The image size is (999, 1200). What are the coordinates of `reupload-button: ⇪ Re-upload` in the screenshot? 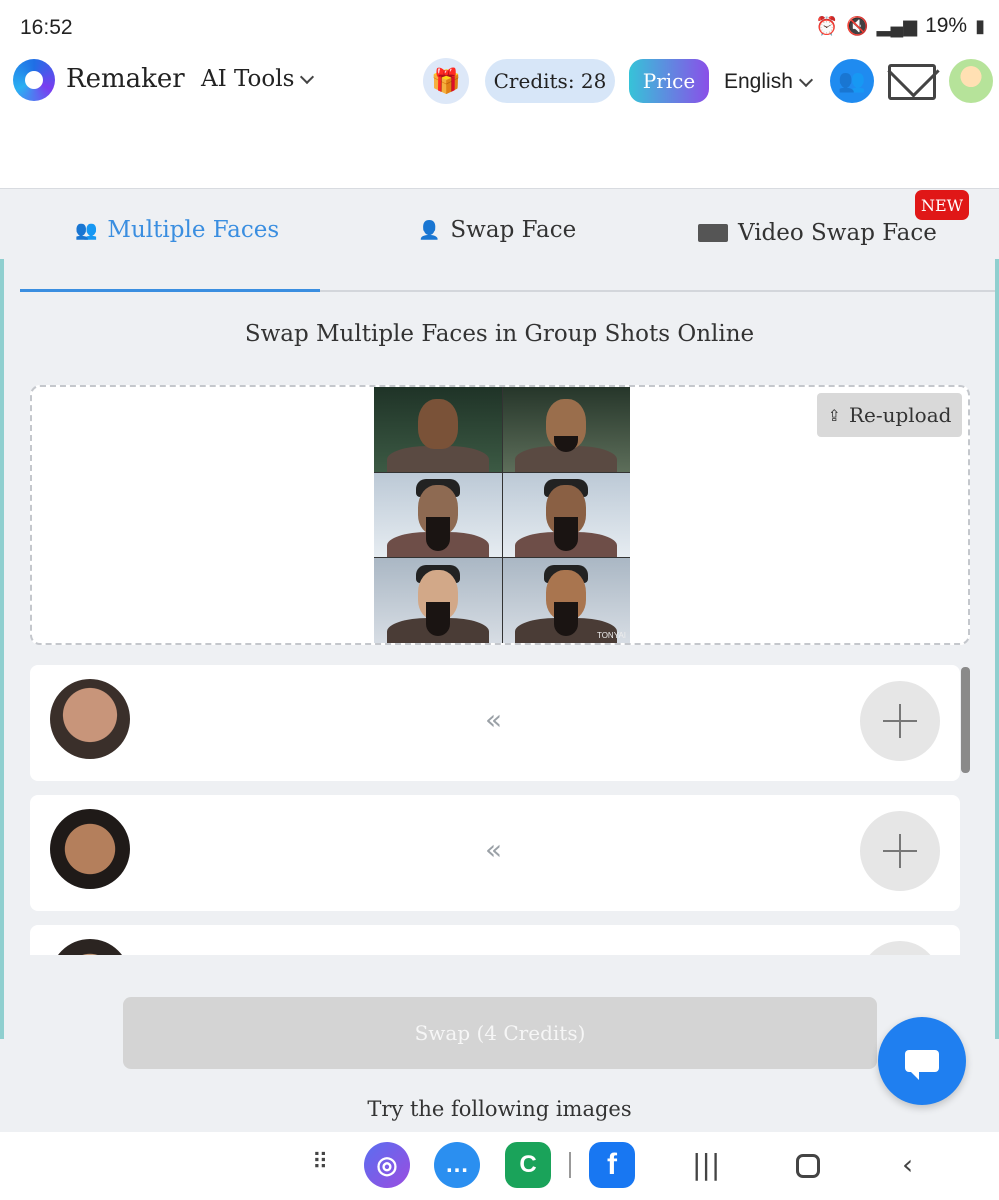 It's located at (889, 415).